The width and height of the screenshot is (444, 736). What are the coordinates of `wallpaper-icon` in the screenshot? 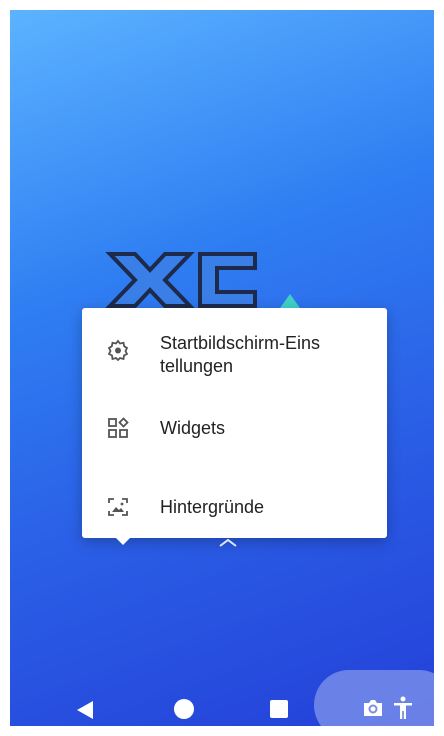 It's located at (118, 507).